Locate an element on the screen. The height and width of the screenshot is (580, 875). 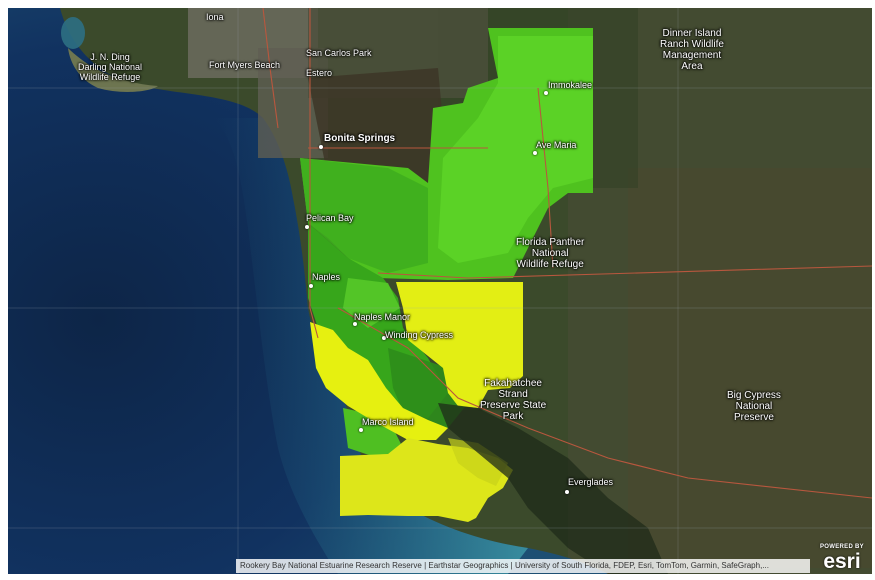
pin-pelican-bay is located at coordinates (307, 227).